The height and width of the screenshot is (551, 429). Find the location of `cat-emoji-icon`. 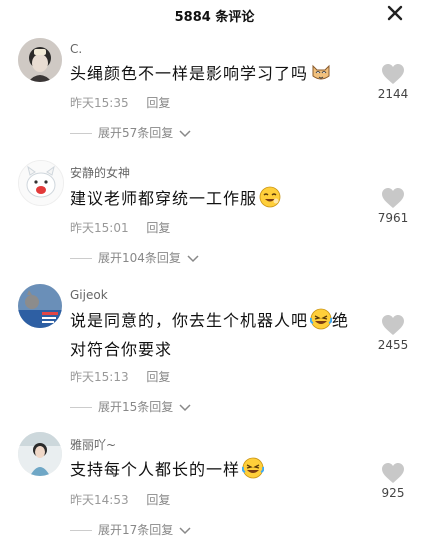

cat-emoji-icon is located at coordinates (321, 72).